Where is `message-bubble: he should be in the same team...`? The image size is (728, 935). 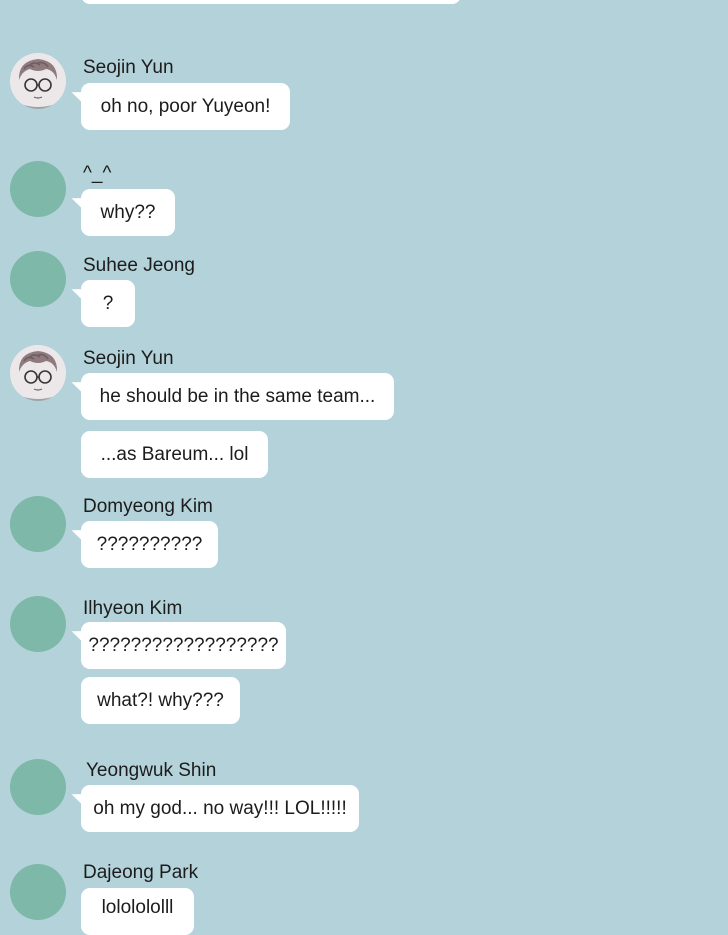 message-bubble: he should be in the same team... is located at coordinates (237, 396).